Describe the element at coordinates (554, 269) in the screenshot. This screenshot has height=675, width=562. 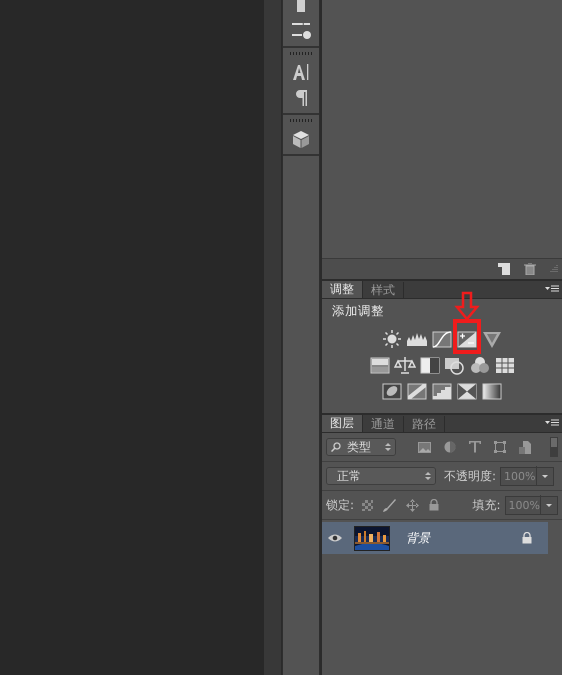
I see `resize-grip-icon` at that location.